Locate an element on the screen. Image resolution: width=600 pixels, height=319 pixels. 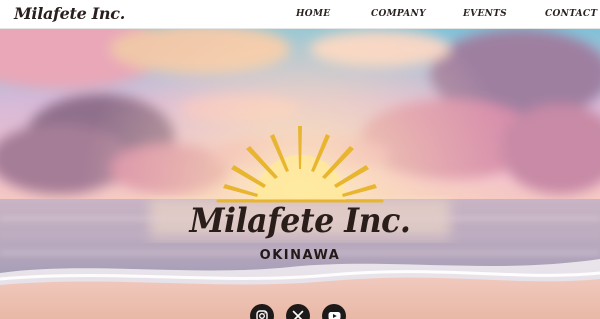
site-logo: Milafete Inc. is located at coordinates (69, 13).